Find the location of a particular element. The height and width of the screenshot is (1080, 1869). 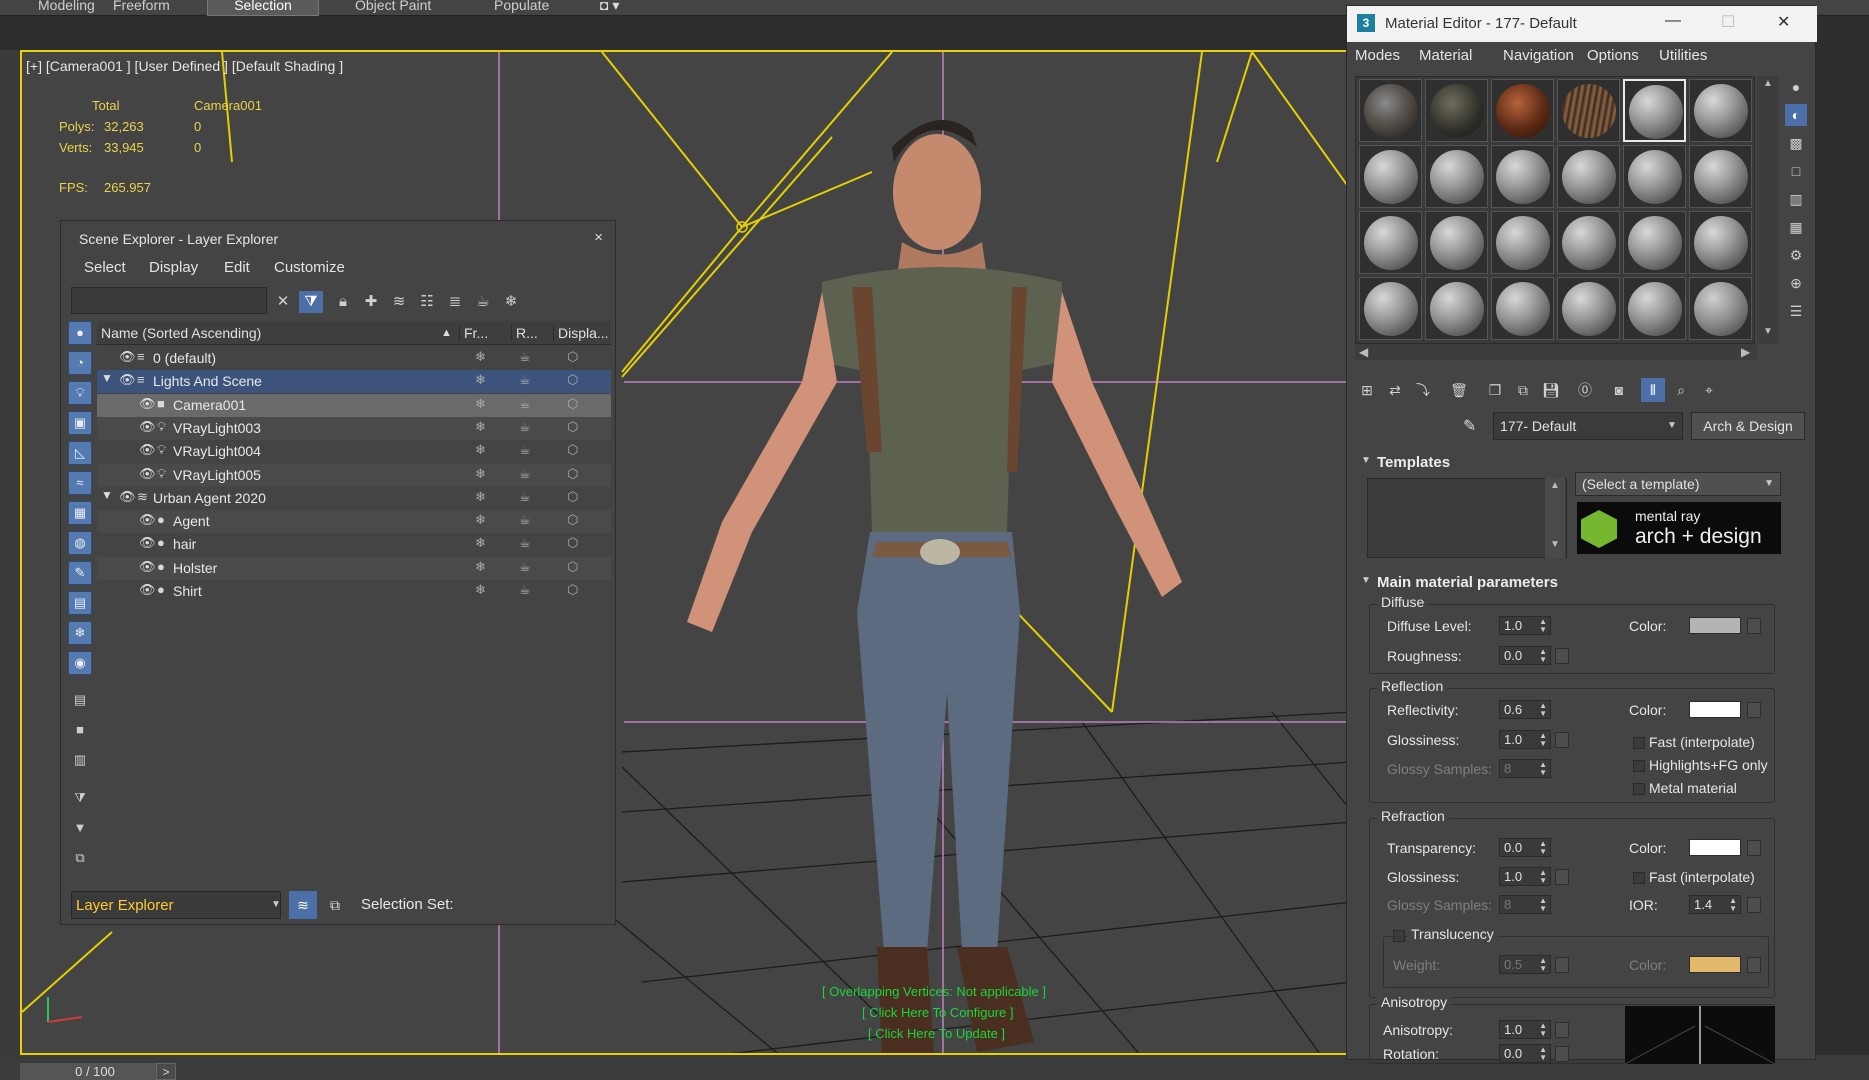

table-row: 👁︎ ● Shirt ❄ ☕︎ ⬡ is located at coordinates (354, 591).